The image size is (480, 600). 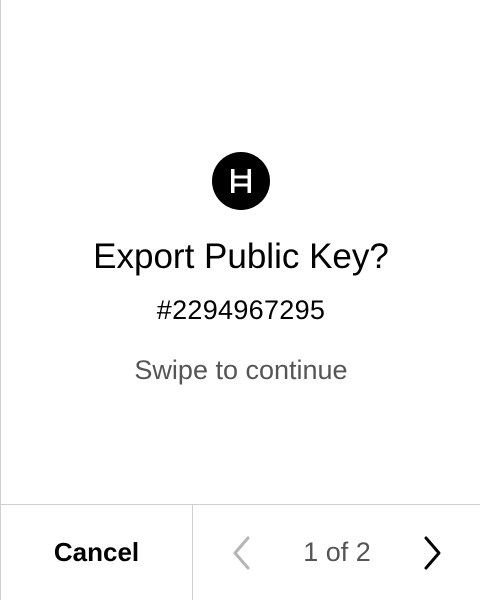 What do you see at coordinates (97, 552) in the screenshot?
I see `cancel-button: Cancel` at bounding box center [97, 552].